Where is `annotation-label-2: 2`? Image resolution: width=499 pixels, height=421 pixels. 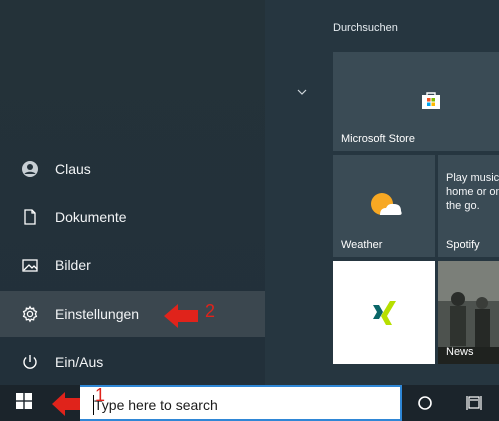 annotation-label-2: 2 is located at coordinates (210, 311).